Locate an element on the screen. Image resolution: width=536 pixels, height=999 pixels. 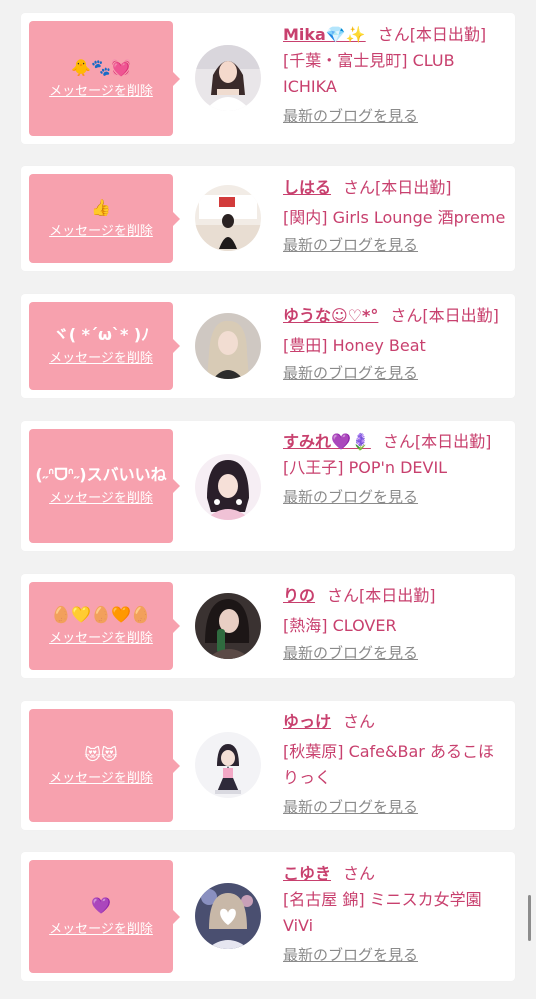
woman-white-top-avatar is located at coordinates (228, 78).